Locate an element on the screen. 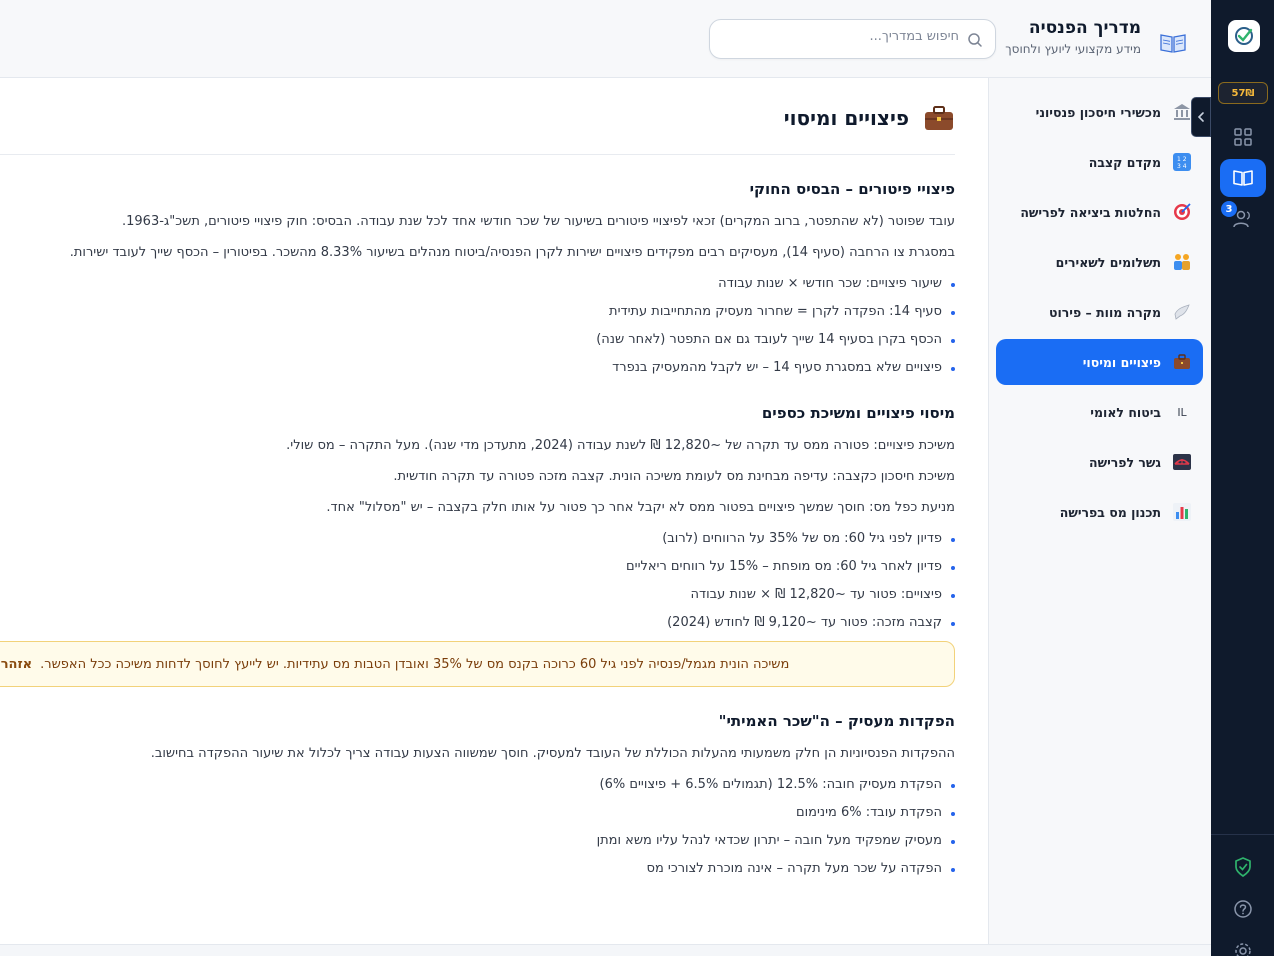 This screenshot has height=956, width=1274. sidebar-item-label: מכשירי חיסכון פנסיוני is located at coordinates (1098, 112).